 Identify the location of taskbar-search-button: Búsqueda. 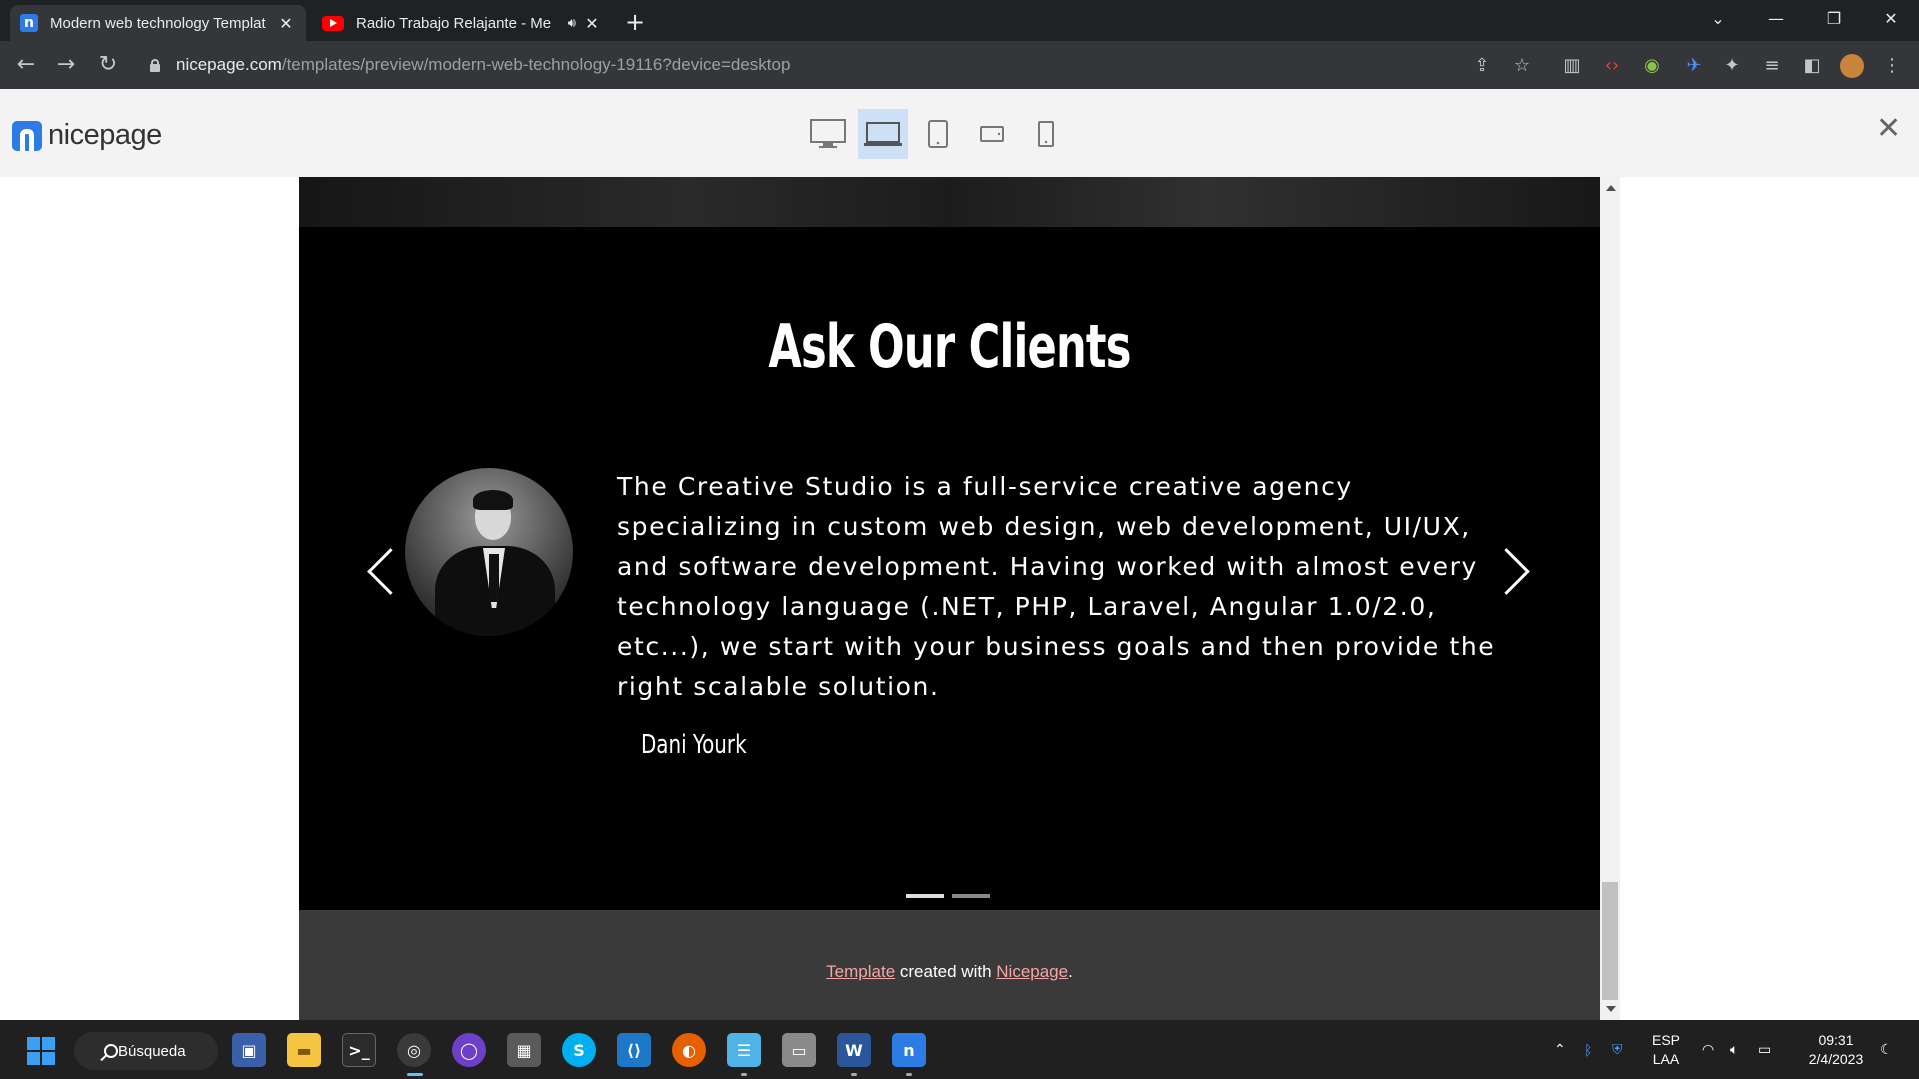
(146, 1051).